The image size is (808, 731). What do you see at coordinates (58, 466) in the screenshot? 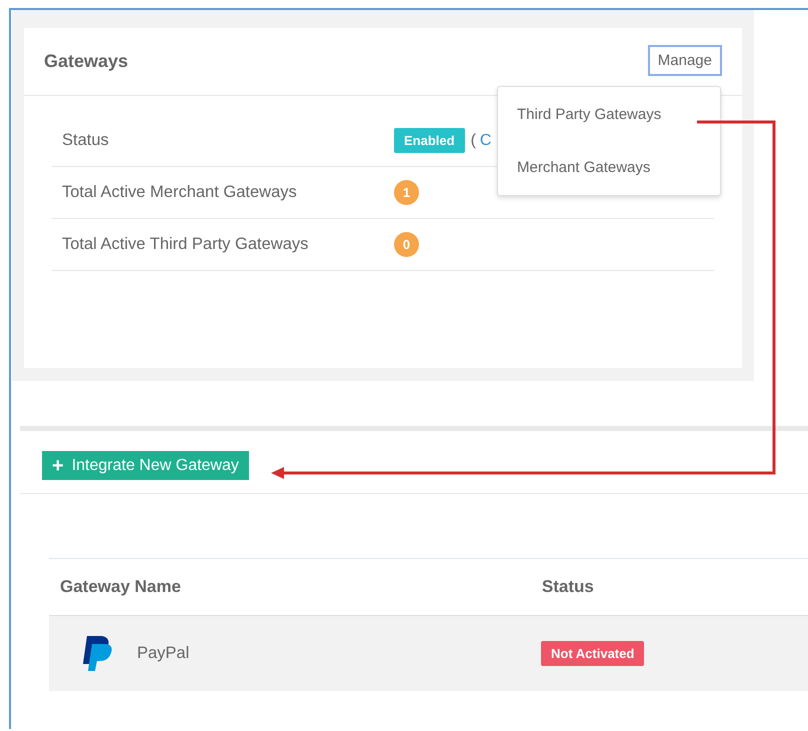
I see `plus-icon: +` at bounding box center [58, 466].